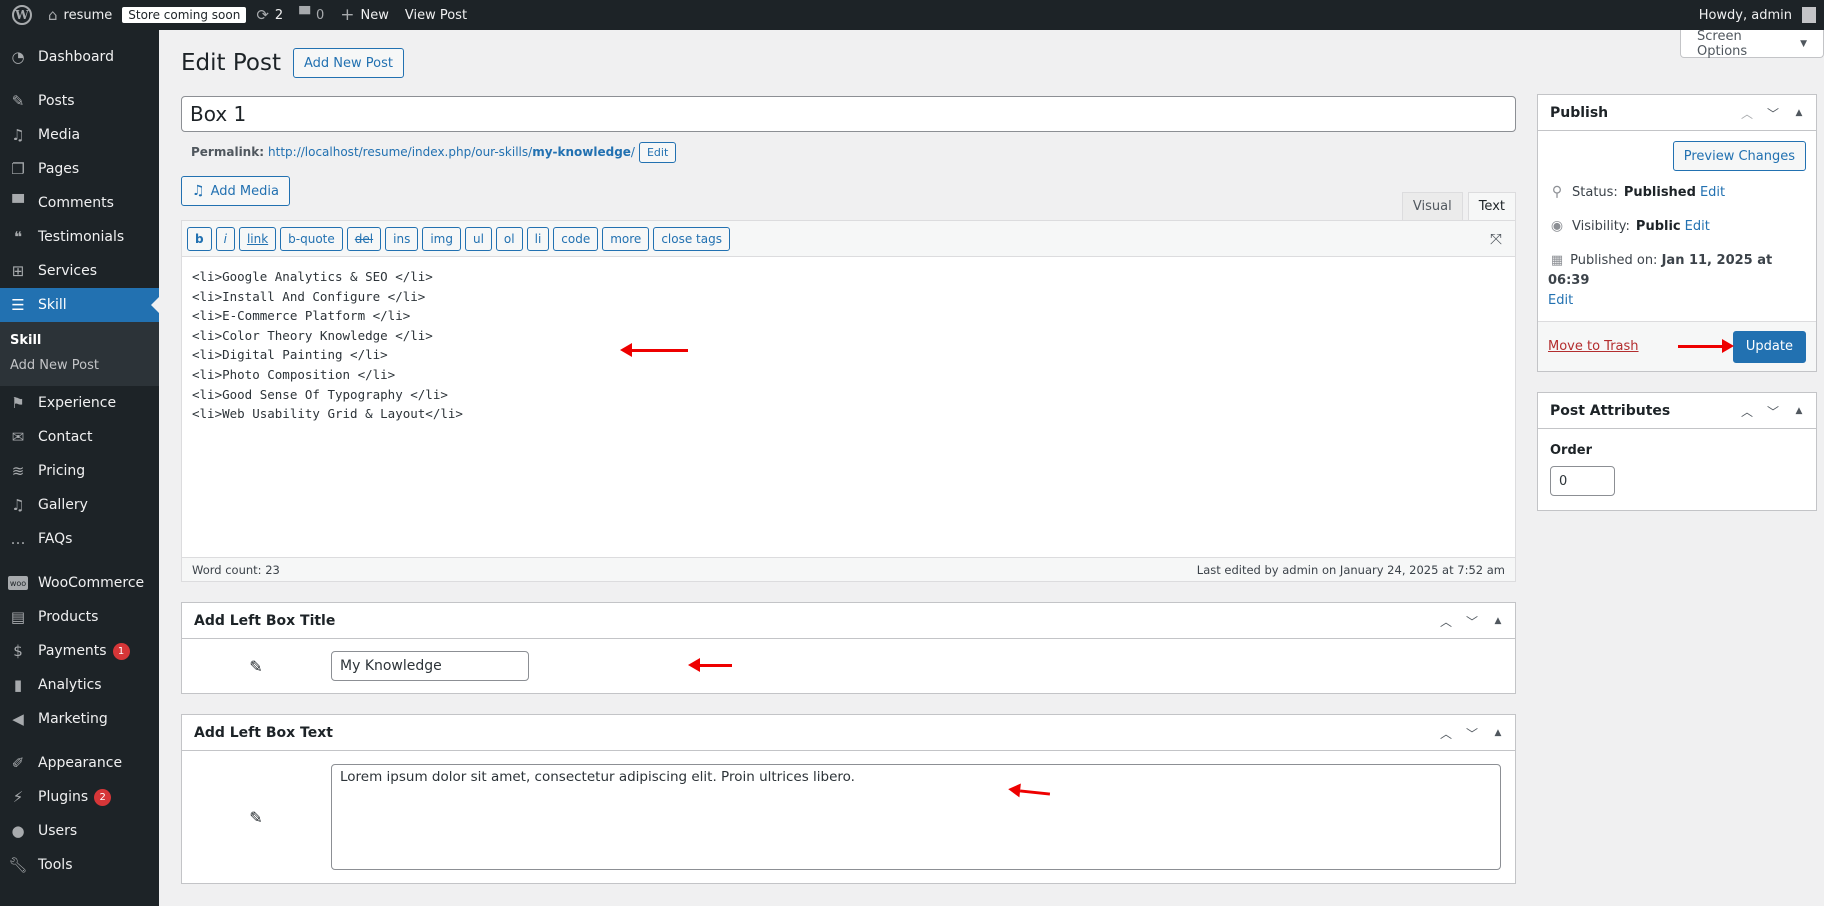 This screenshot has height=906, width=1824. I want to click on move-to-trash-link: Move to Trash, so click(1593, 346).